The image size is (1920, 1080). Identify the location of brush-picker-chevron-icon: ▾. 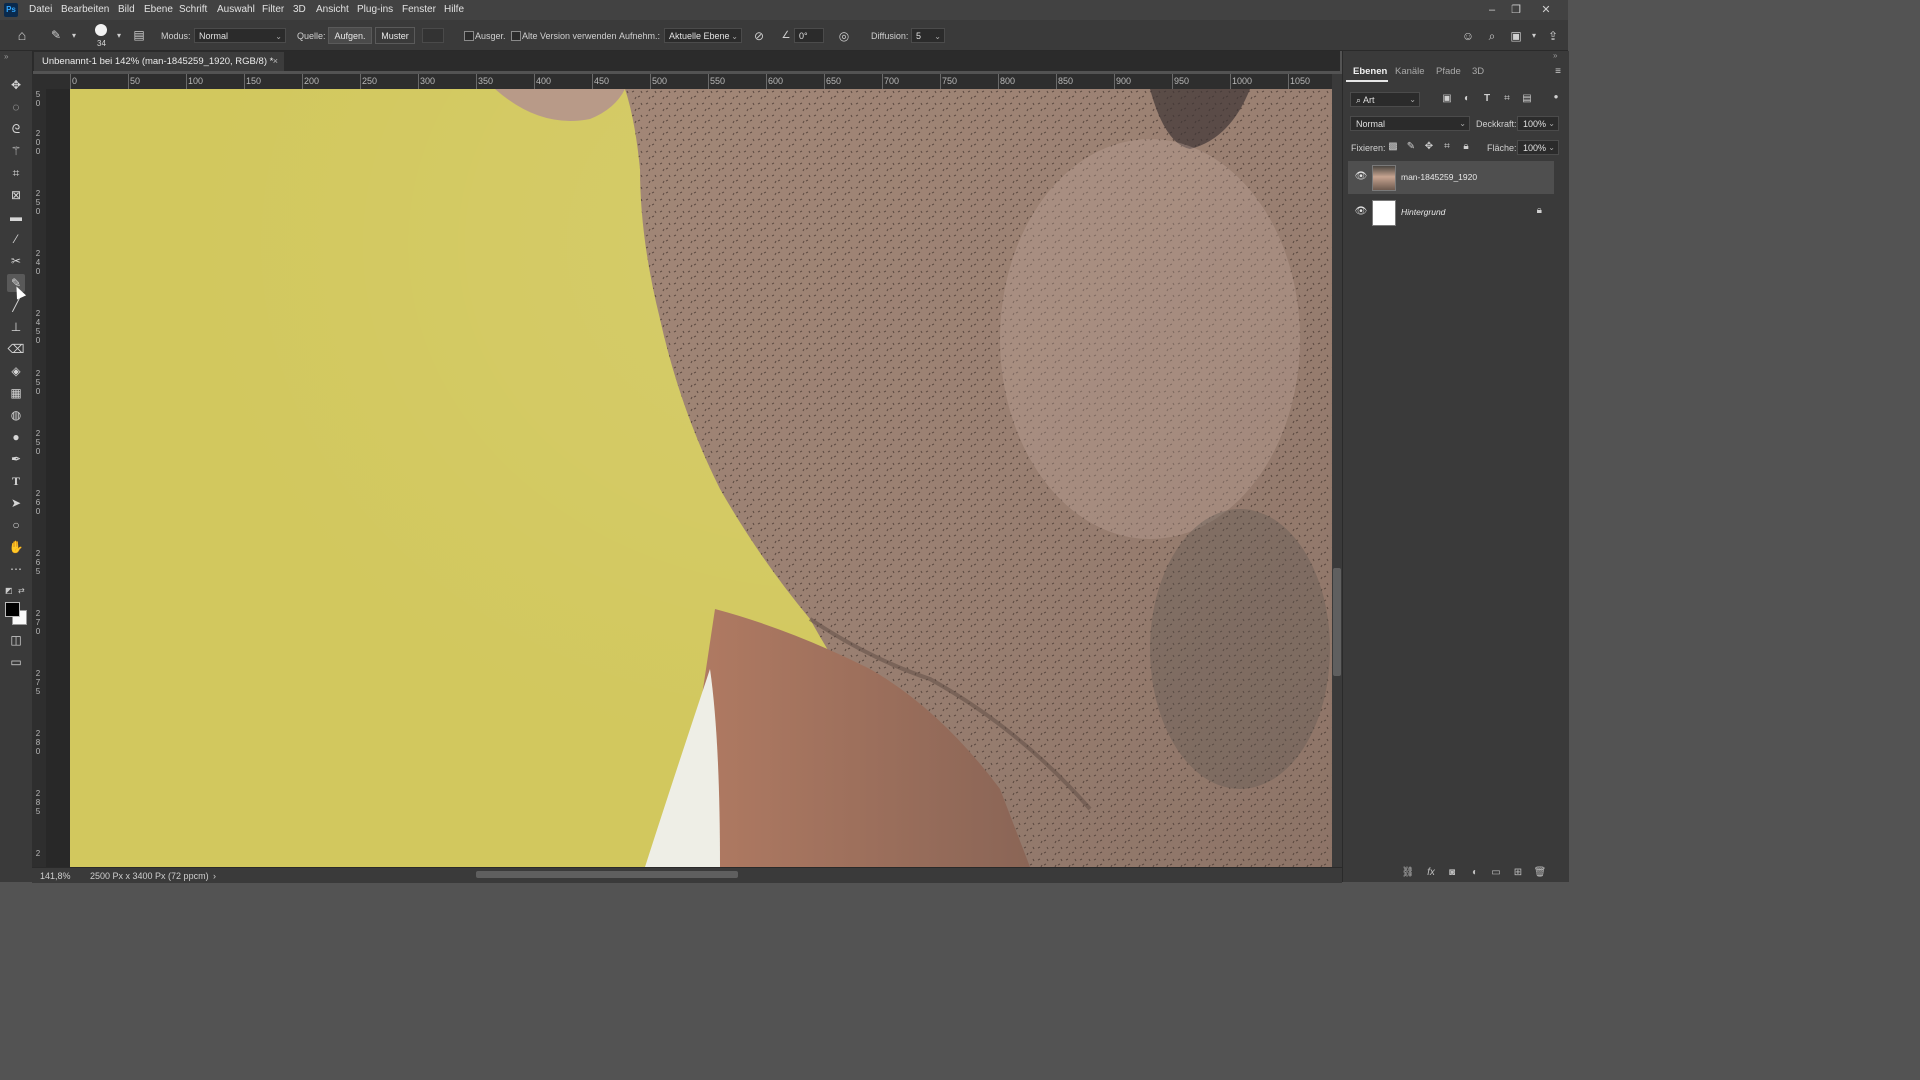
(119, 36).